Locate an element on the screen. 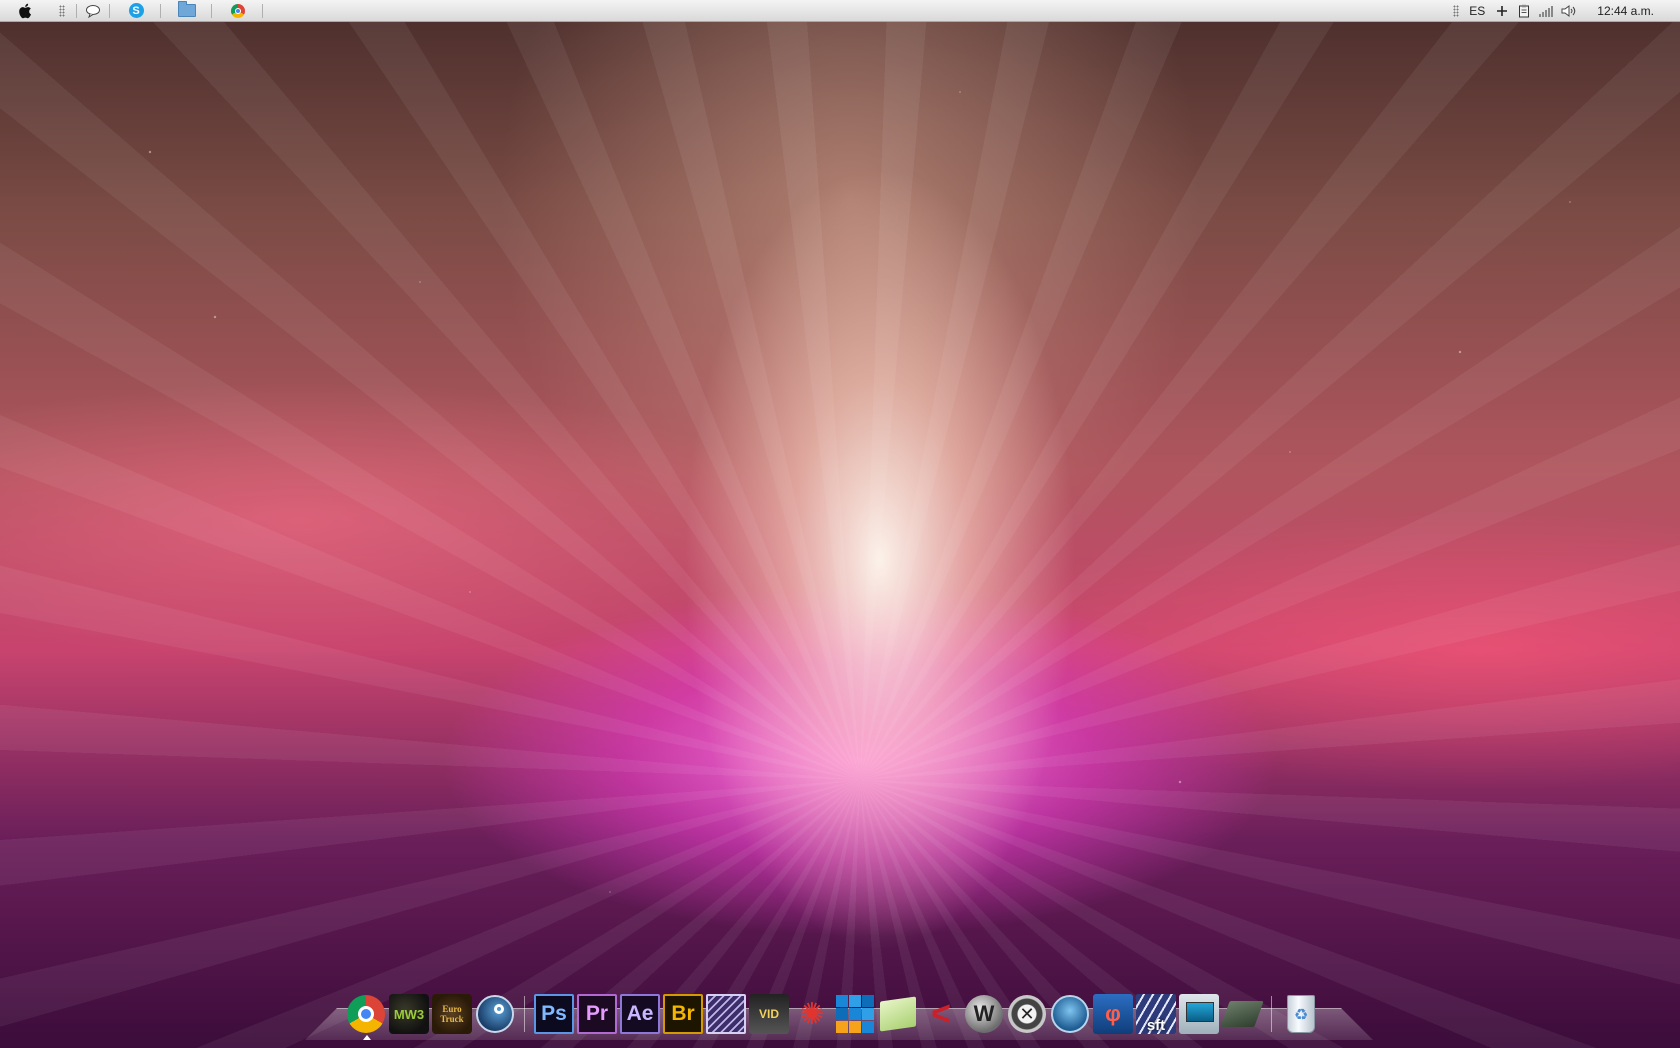  status-area: ES 12:44 a.m. is located at coordinates (1564, 11).